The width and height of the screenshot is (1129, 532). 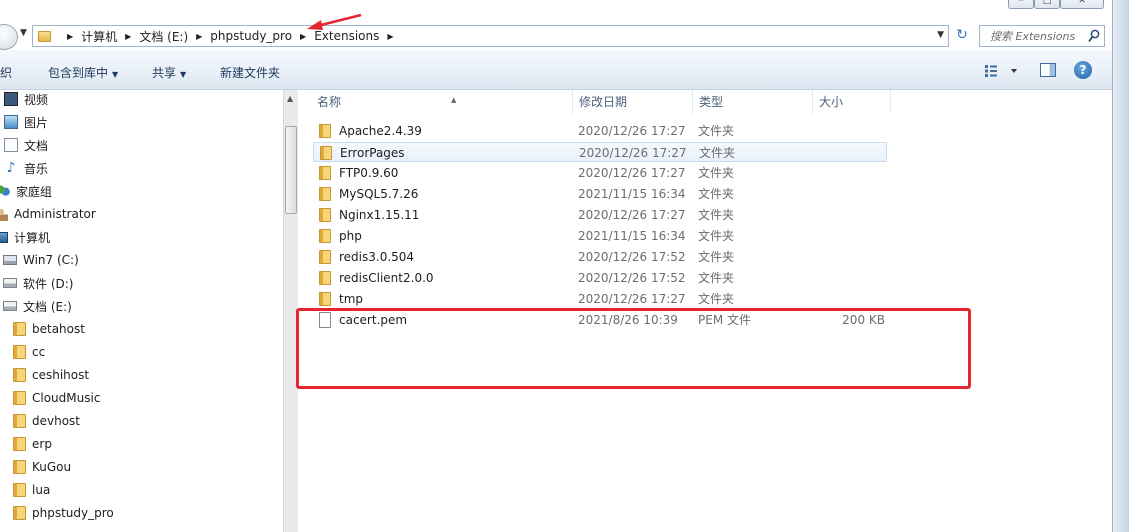 I want to click on nav-item-documents: 文档, so click(x=26, y=145).